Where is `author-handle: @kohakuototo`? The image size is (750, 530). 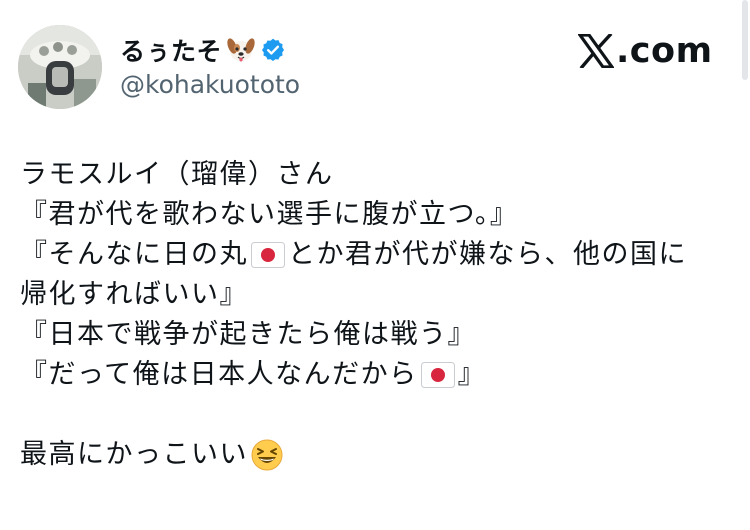 author-handle: @kohakuototo is located at coordinates (210, 84).